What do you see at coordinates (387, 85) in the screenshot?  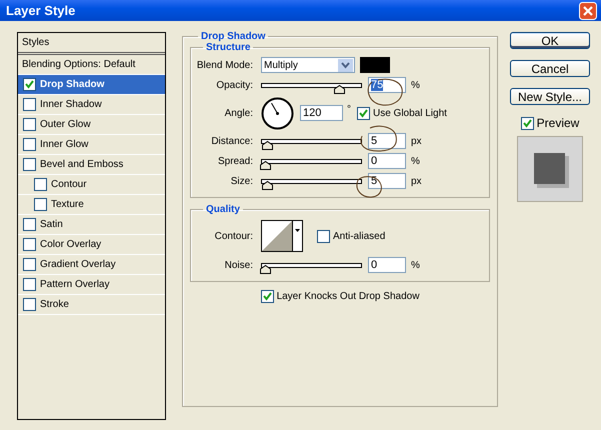 I see `value-field: 75` at bounding box center [387, 85].